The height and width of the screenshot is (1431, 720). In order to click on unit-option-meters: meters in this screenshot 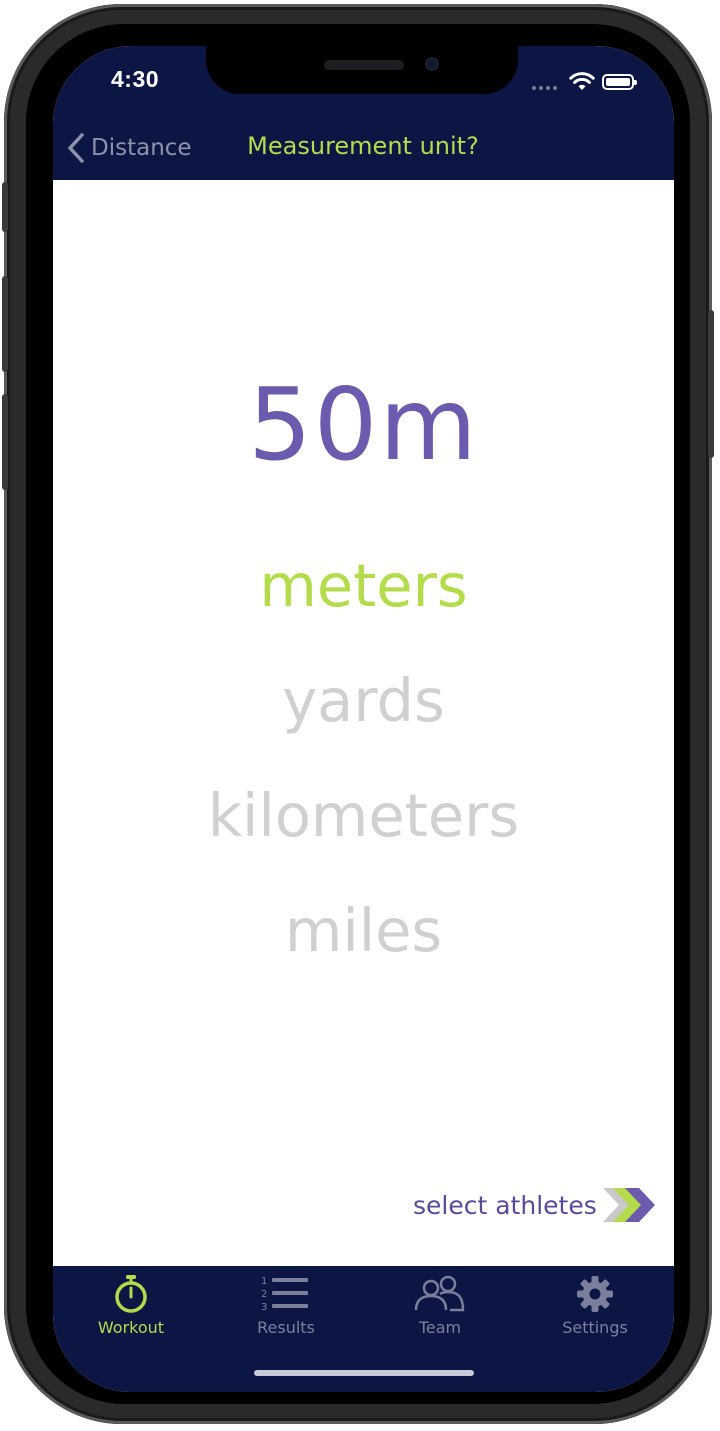, I will do `click(363, 585)`.